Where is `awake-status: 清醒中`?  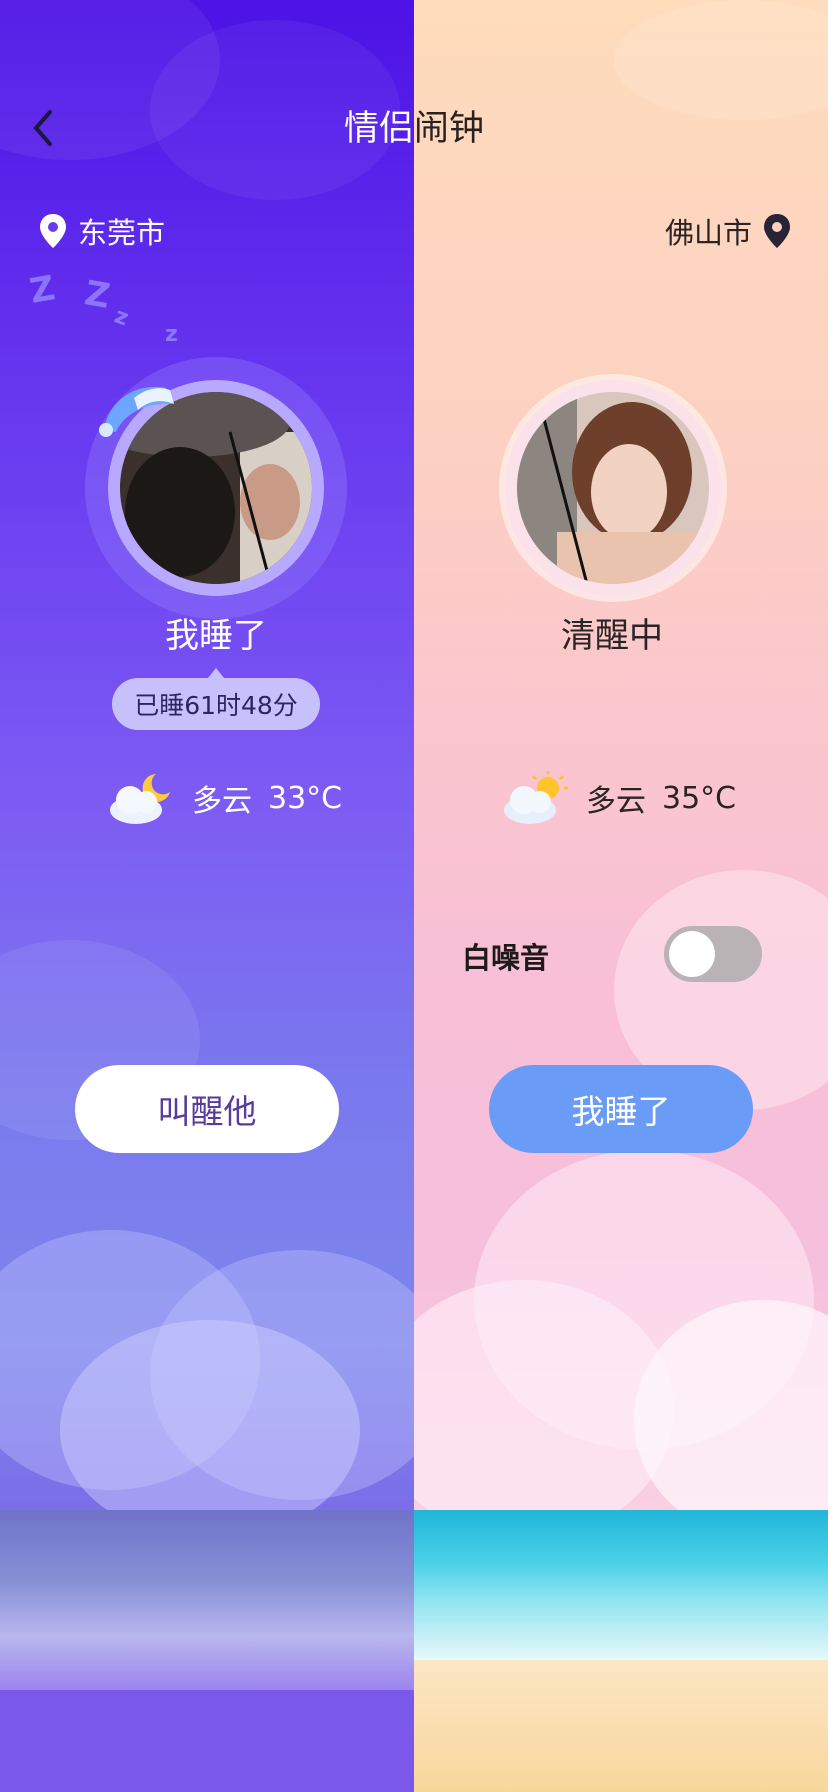 awake-status: 清醒中 is located at coordinates (612, 636).